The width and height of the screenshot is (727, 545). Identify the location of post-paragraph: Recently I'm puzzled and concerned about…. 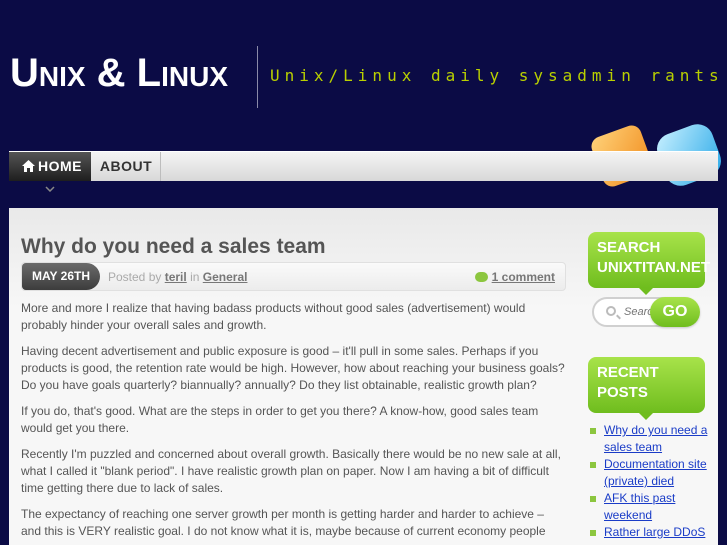
(291, 471).